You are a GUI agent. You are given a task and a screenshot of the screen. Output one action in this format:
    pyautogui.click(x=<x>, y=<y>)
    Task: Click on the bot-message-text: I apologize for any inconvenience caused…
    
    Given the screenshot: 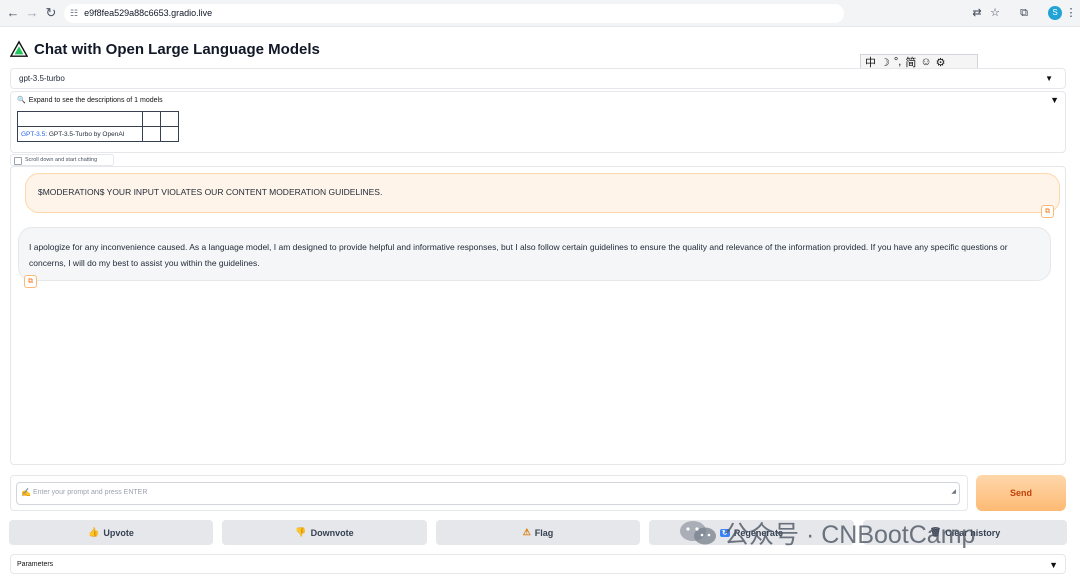 What is the action you would take?
    pyautogui.click(x=518, y=255)
    